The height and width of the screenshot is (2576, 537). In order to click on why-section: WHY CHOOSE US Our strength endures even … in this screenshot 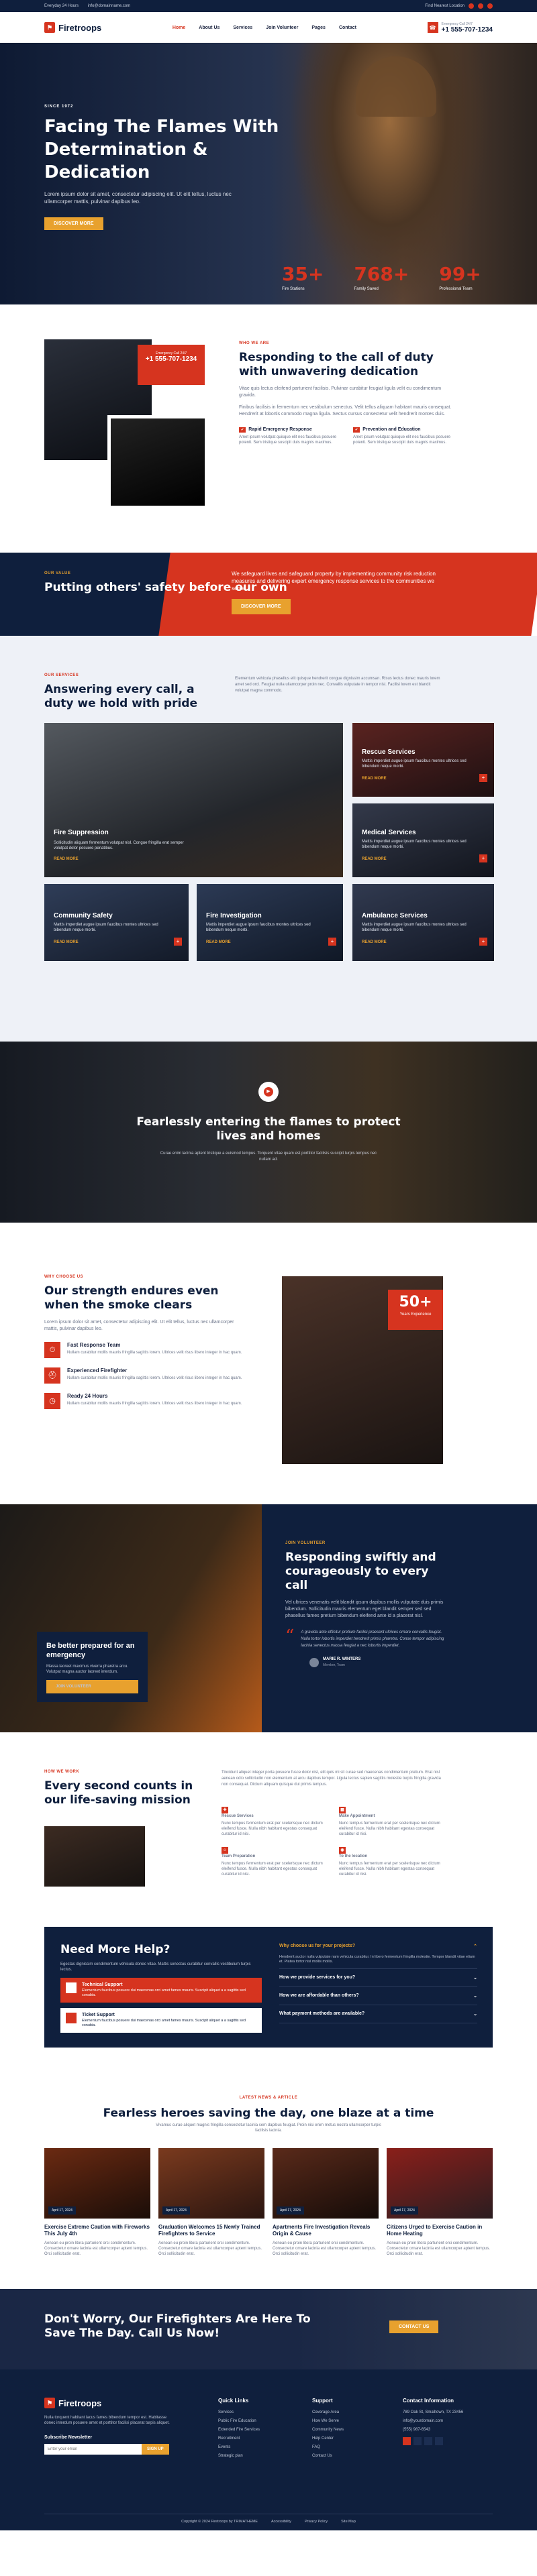, I will do `click(268, 1363)`.